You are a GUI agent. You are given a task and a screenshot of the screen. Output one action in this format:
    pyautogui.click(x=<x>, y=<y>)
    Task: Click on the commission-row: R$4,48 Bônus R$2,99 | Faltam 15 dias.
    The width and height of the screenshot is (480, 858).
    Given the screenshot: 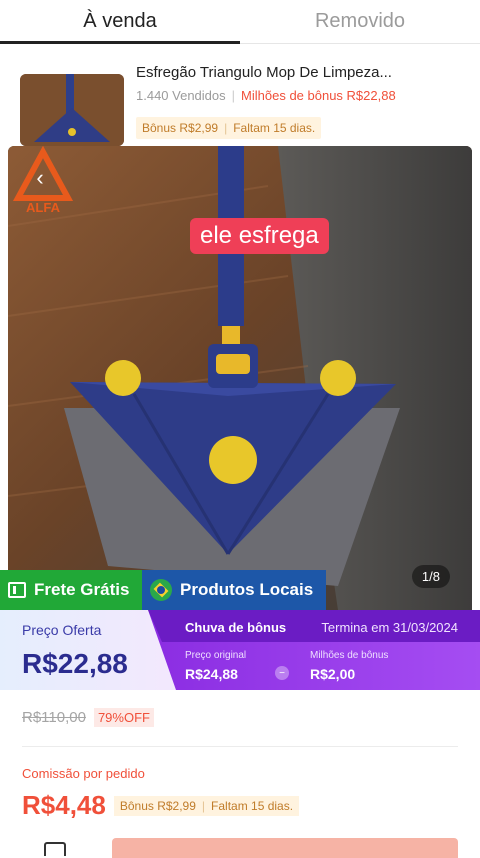 What is the action you would take?
    pyautogui.click(x=161, y=805)
    